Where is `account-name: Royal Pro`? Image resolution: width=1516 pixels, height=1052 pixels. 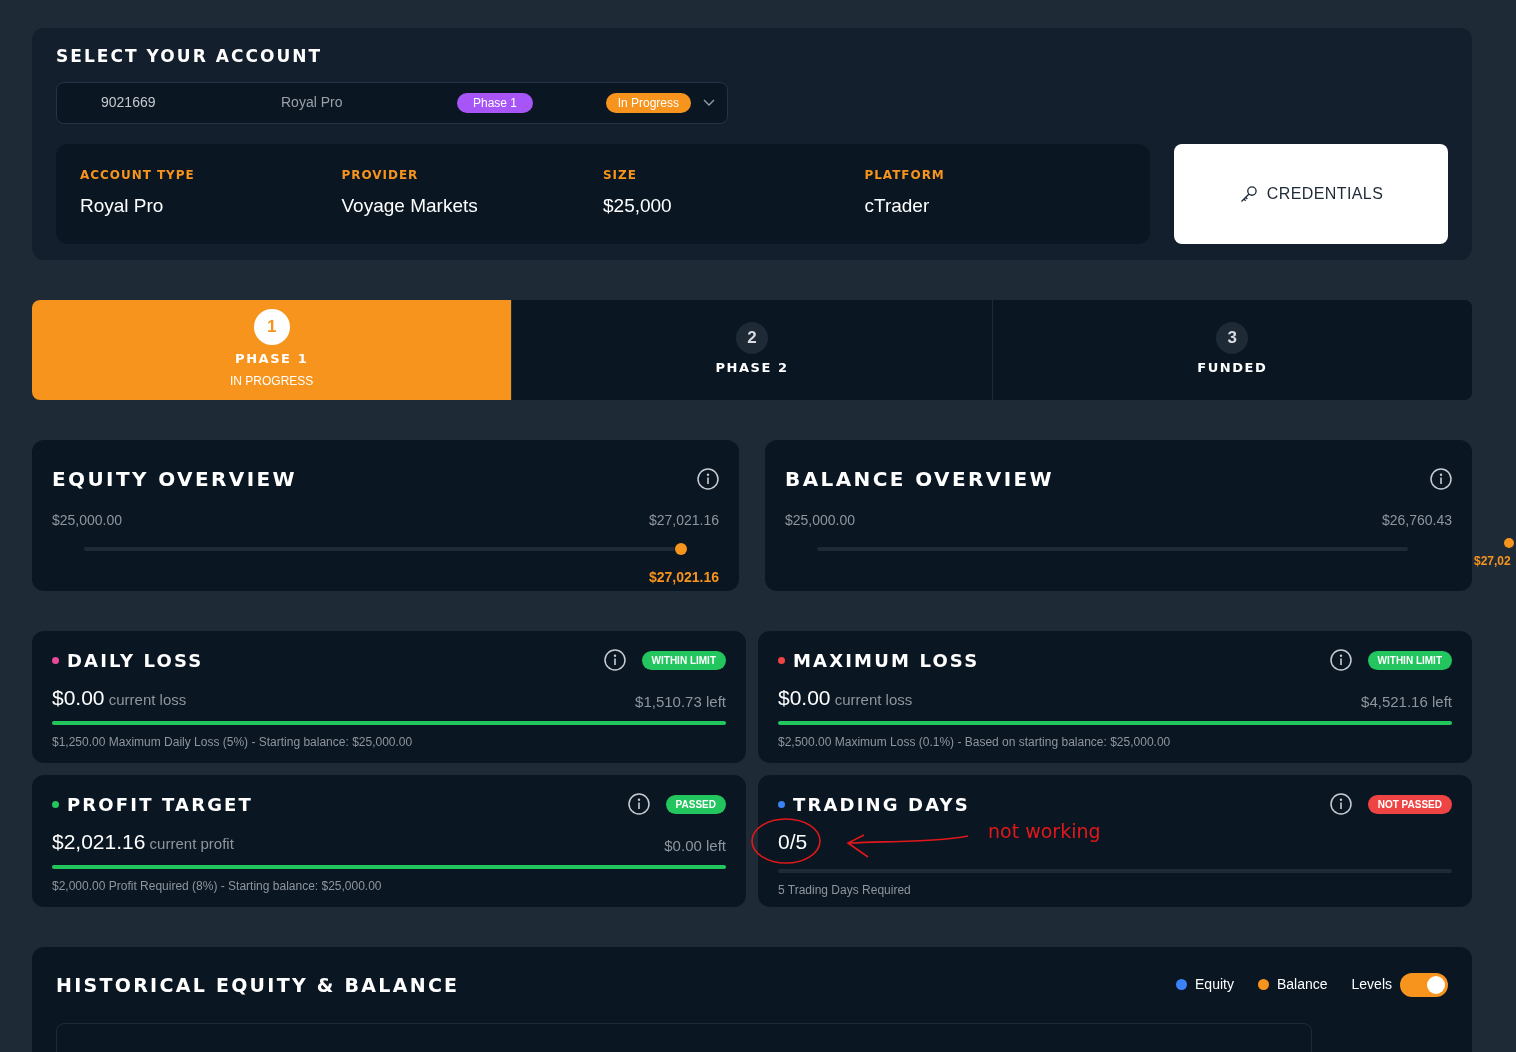 account-name: Royal Pro is located at coordinates (312, 102).